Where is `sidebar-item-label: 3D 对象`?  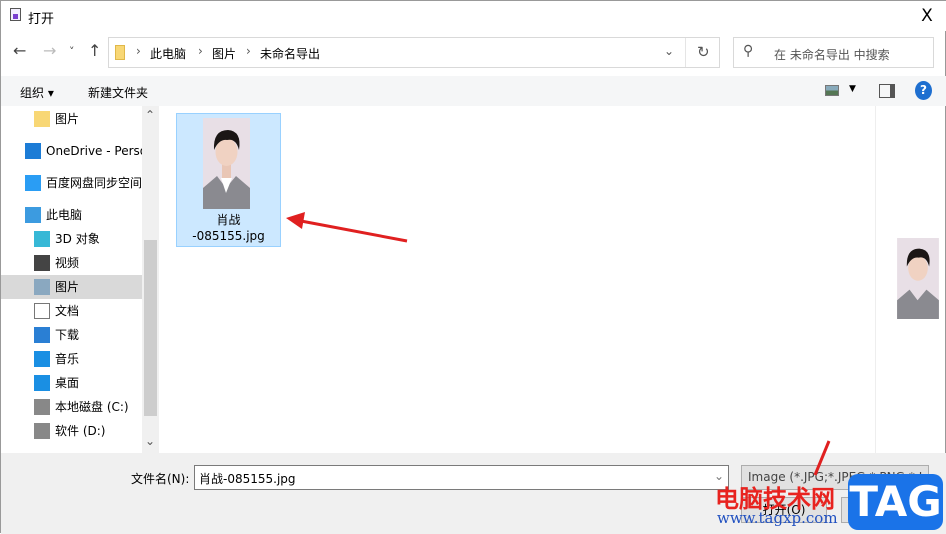 sidebar-item-label: 3D 对象 is located at coordinates (77, 239).